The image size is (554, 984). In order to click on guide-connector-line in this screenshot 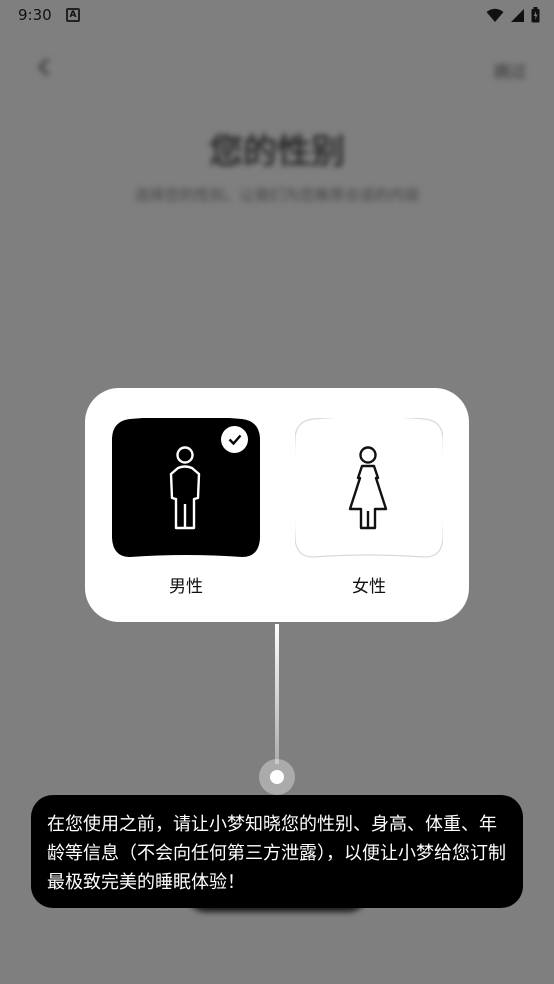, I will do `click(277, 694)`.